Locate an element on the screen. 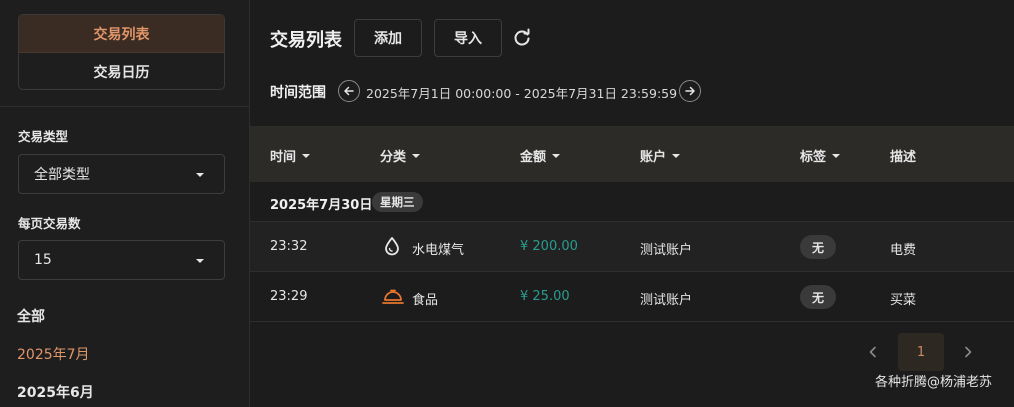 The height and width of the screenshot is (407, 1014). column-header-time: 时间 is located at coordinates (290, 155).